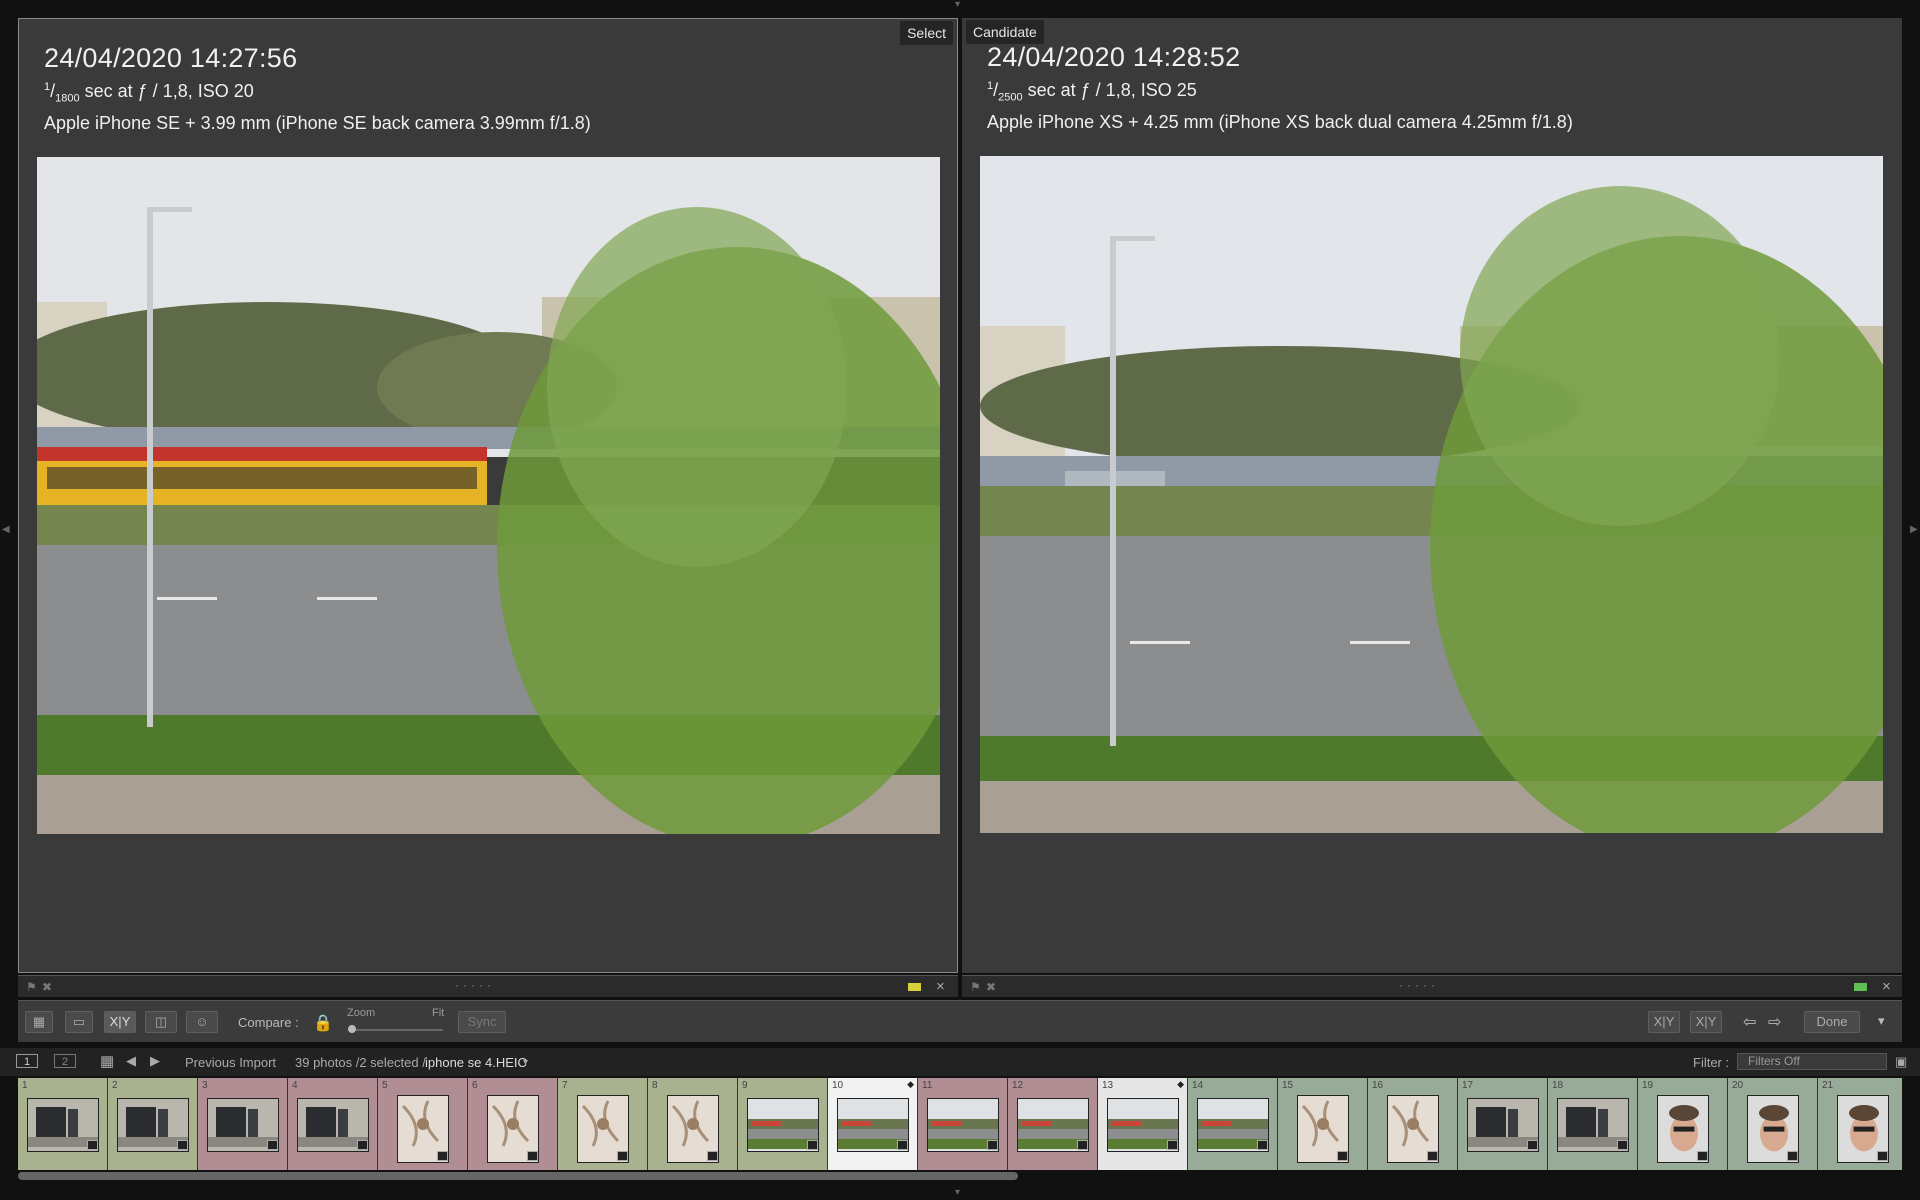 The height and width of the screenshot is (1200, 1920). Describe the element at coordinates (153, 1124) in the screenshot. I see `filmstrip-cell: 2` at that location.